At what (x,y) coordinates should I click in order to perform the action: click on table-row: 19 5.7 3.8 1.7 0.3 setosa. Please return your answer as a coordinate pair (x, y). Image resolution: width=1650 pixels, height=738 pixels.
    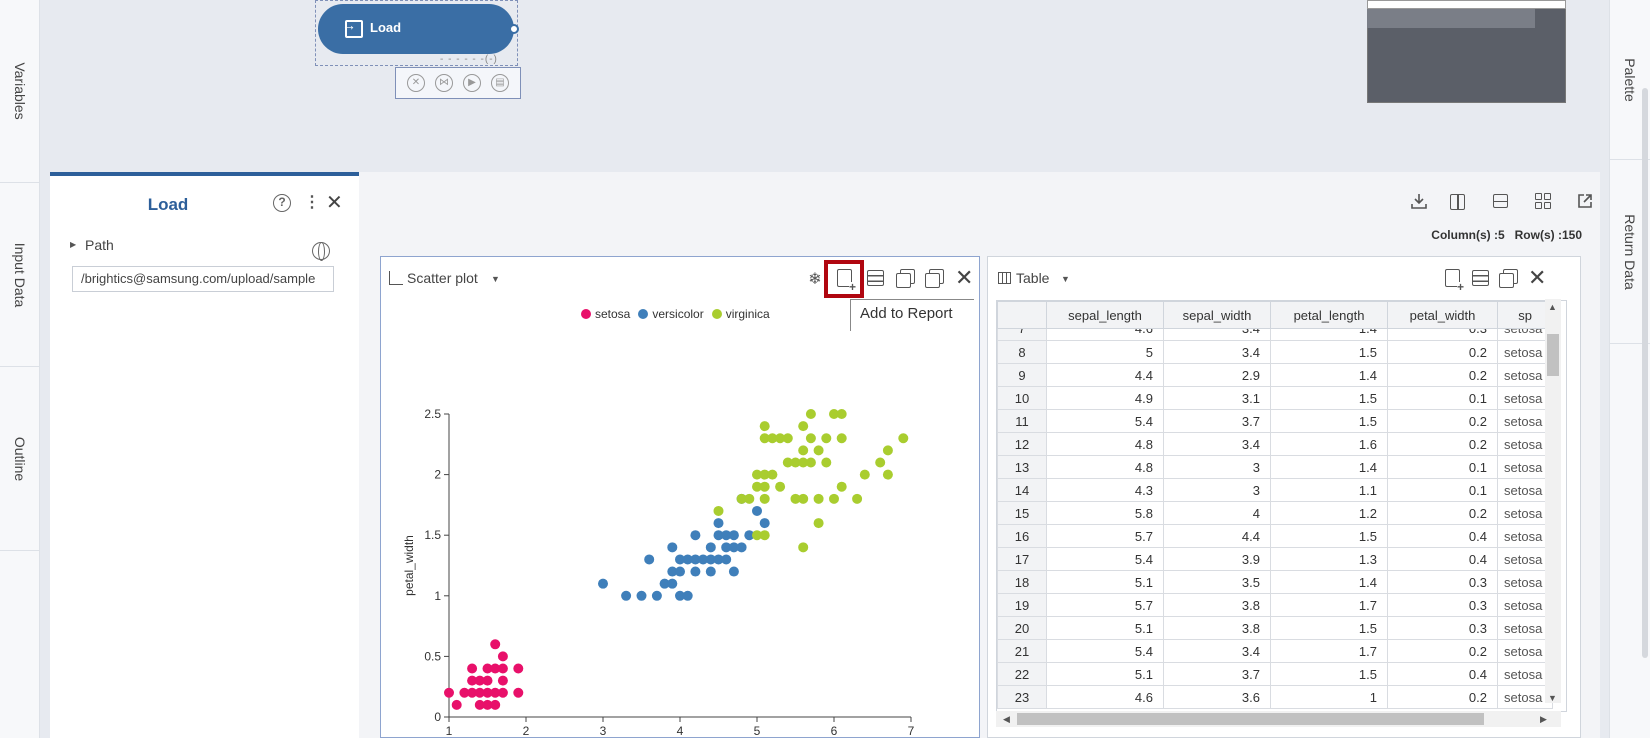
    Looking at the image, I should click on (1275, 605).